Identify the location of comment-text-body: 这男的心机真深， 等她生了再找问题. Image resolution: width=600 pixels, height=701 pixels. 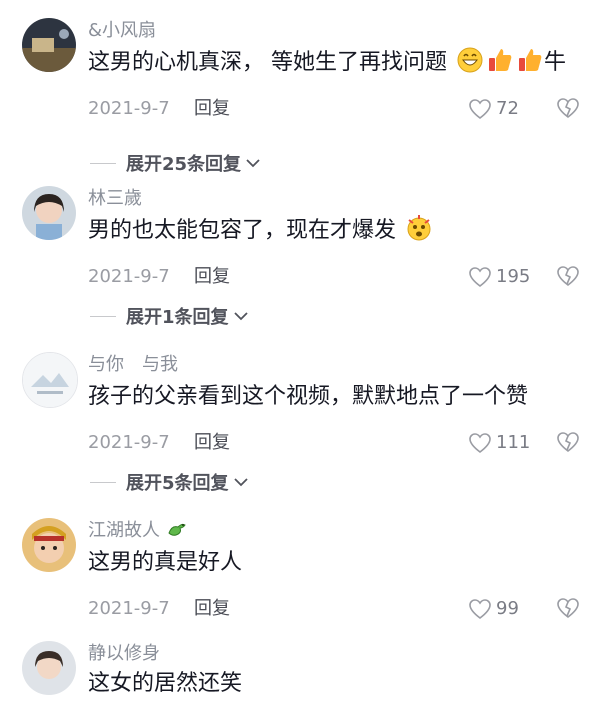
(267, 62).